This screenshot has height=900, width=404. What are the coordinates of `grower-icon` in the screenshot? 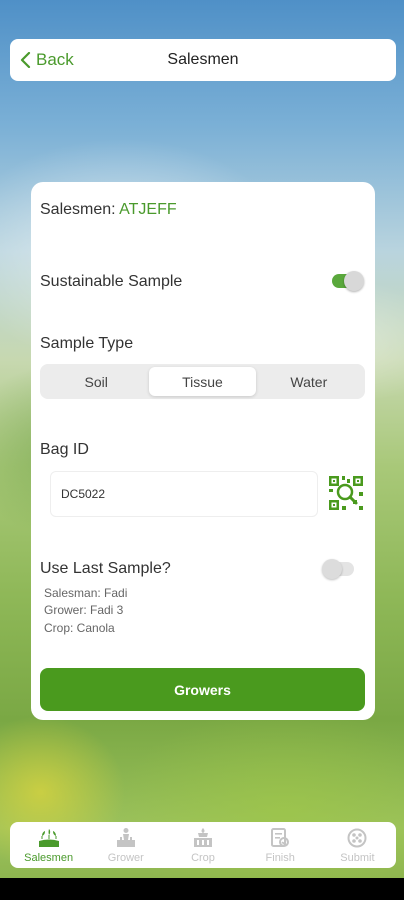 It's located at (125, 837).